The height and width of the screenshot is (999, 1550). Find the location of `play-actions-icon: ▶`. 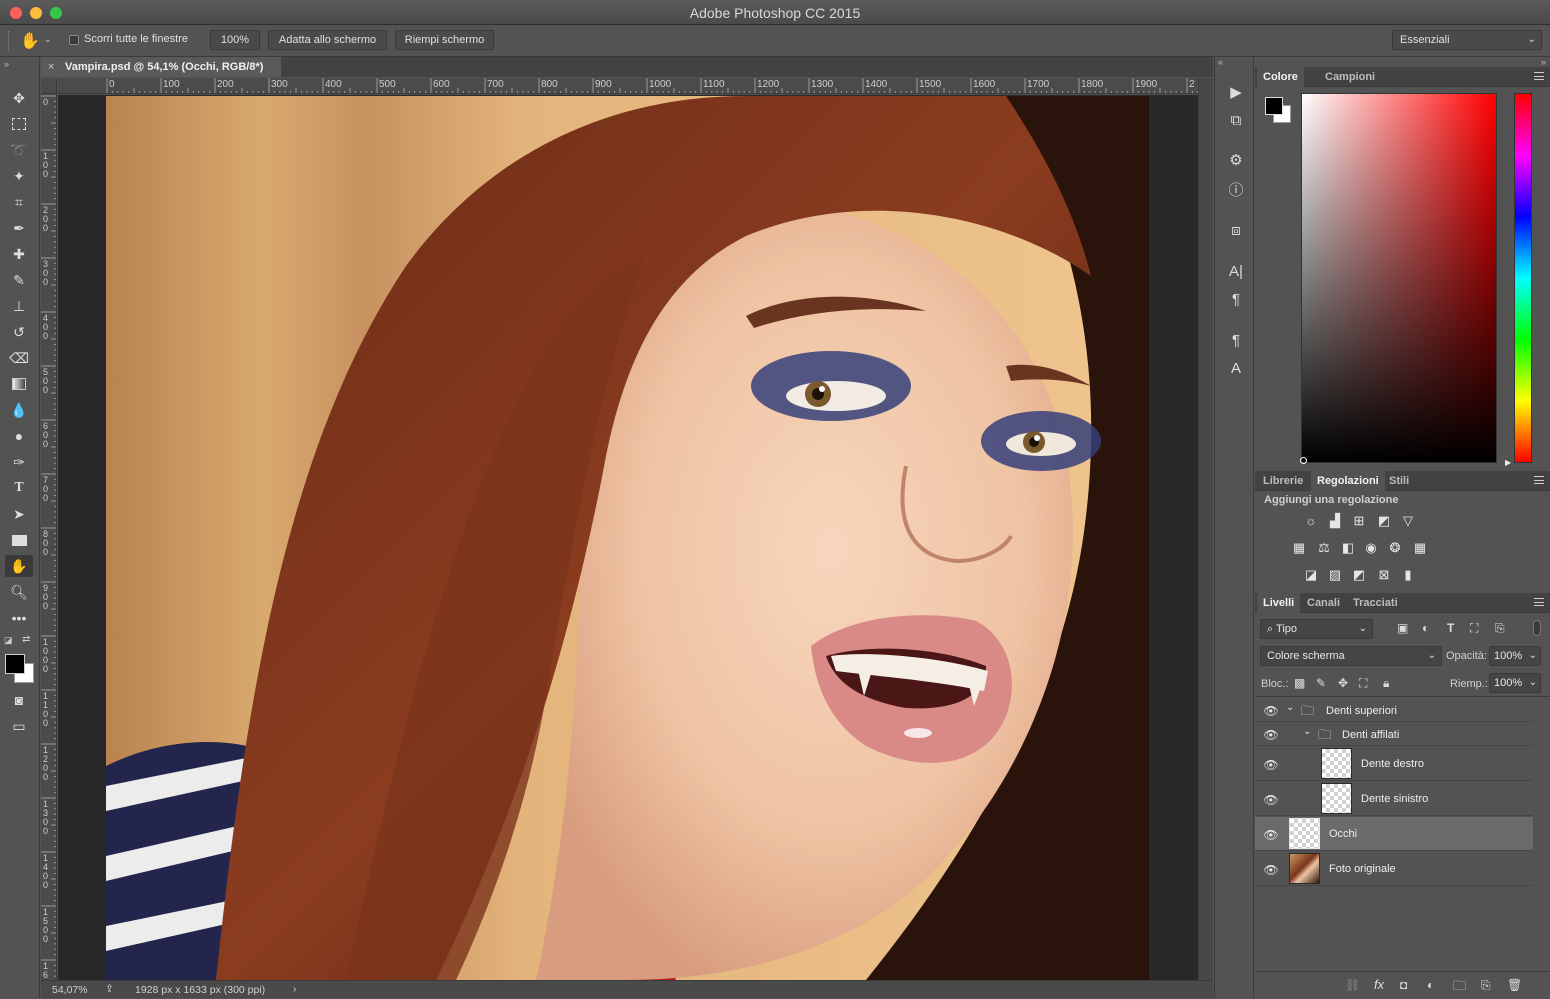

play-actions-icon: ▶ is located at coordinates (1236, 92).